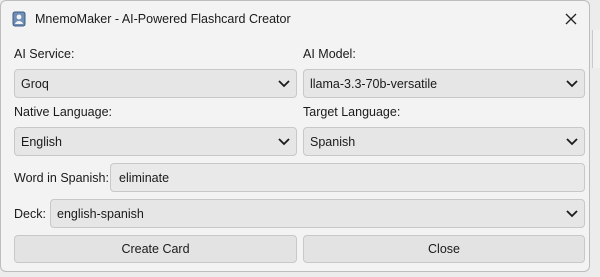 The image size is (600, 277). What do you see at coordinates (352, 112) in the screenshot?
I see `target-language-label: Target Language:` at bounding box center [352, 112].